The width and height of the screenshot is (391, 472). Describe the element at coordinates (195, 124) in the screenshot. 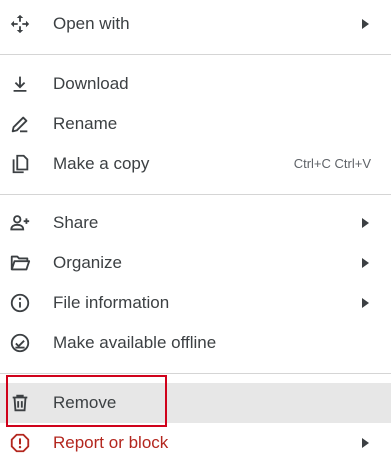

I see `menu-item-rename: Rename` at that location.